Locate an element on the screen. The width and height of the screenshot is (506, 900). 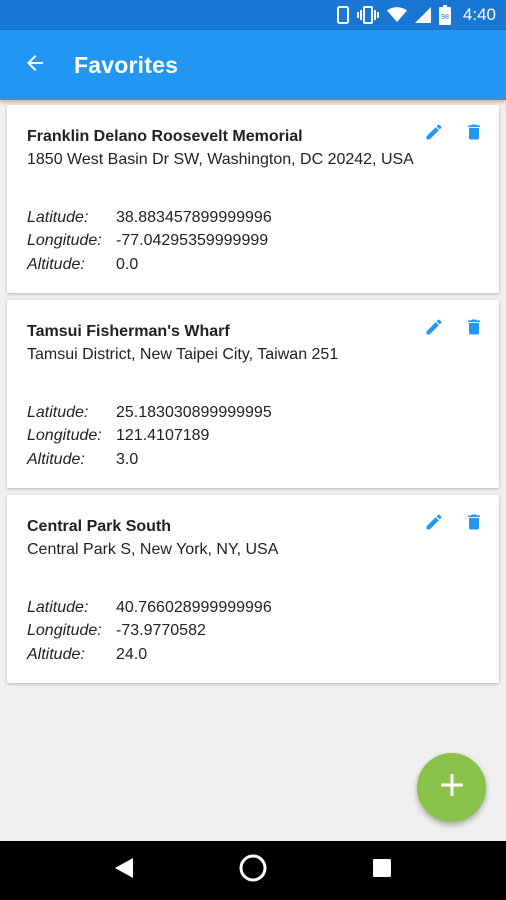
latitude-value: 25.183030899999995 is located at coordinates (194, 412).